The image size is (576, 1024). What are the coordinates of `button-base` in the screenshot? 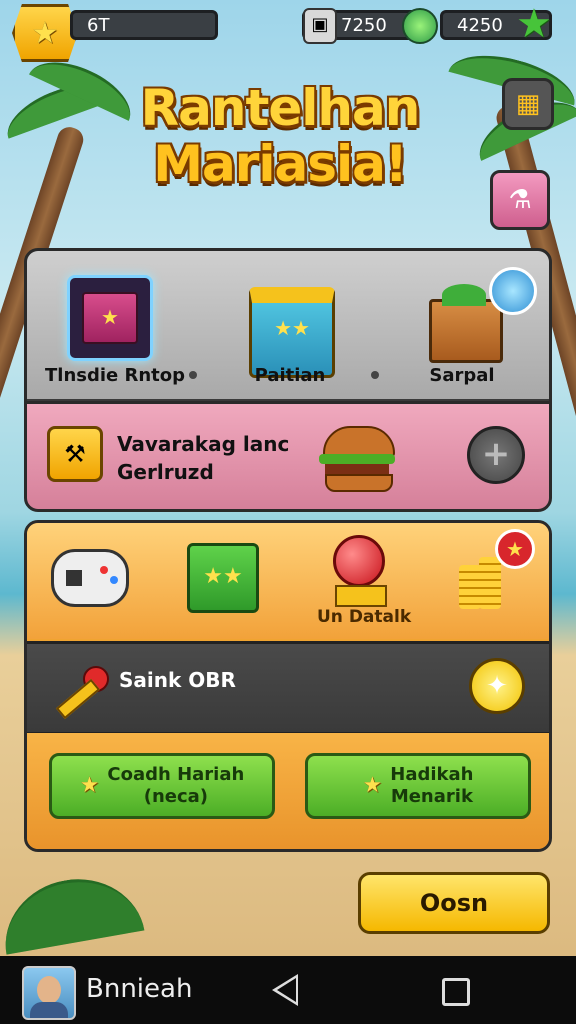 It's located at (361, 596).